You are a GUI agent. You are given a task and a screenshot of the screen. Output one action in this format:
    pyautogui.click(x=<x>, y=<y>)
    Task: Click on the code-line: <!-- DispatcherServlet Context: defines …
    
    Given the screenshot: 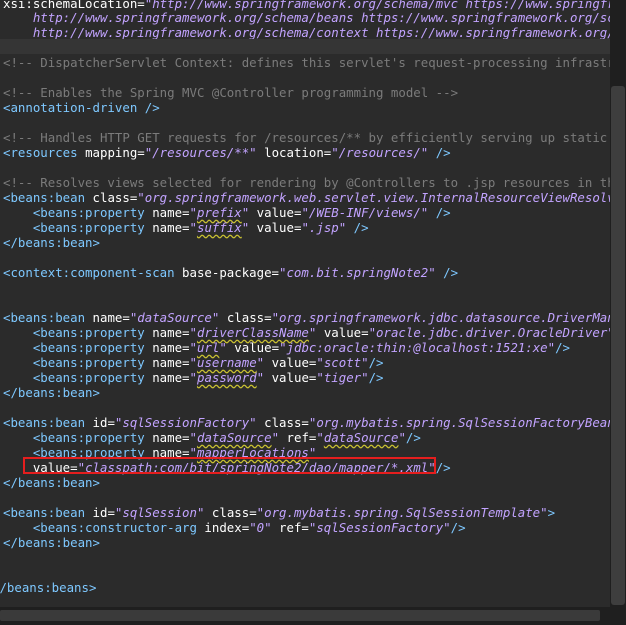 What is the action you would take?
    pyautogui.click(x=306, y=62)
    